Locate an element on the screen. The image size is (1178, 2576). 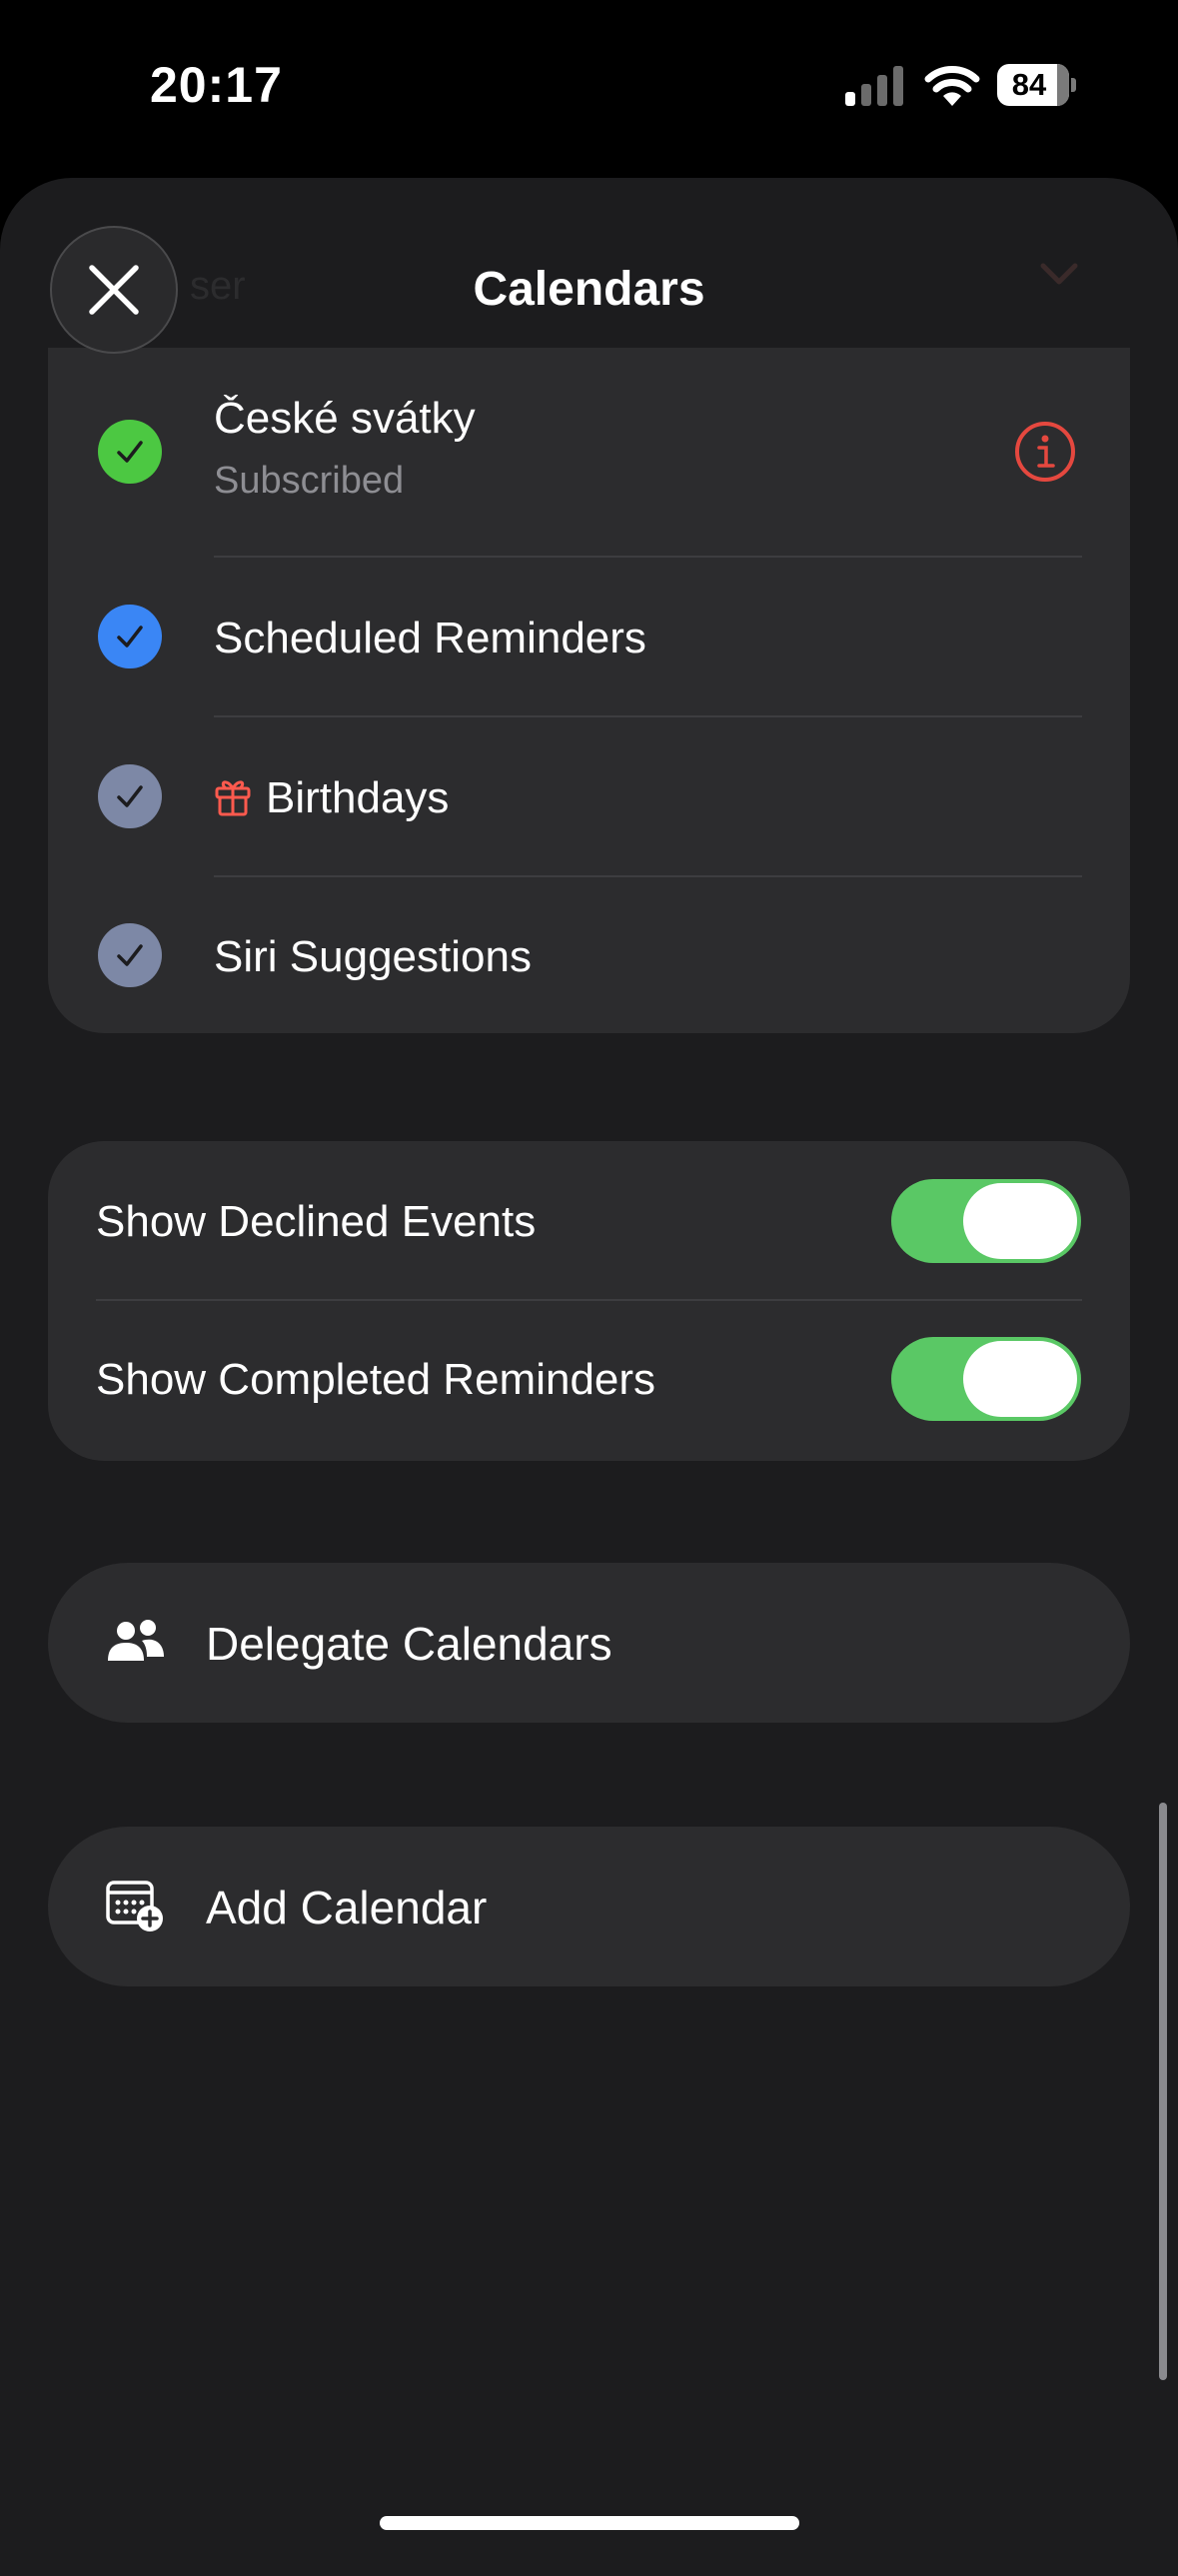
show-declined-events-toggle is located at coordinates (986, 1221).